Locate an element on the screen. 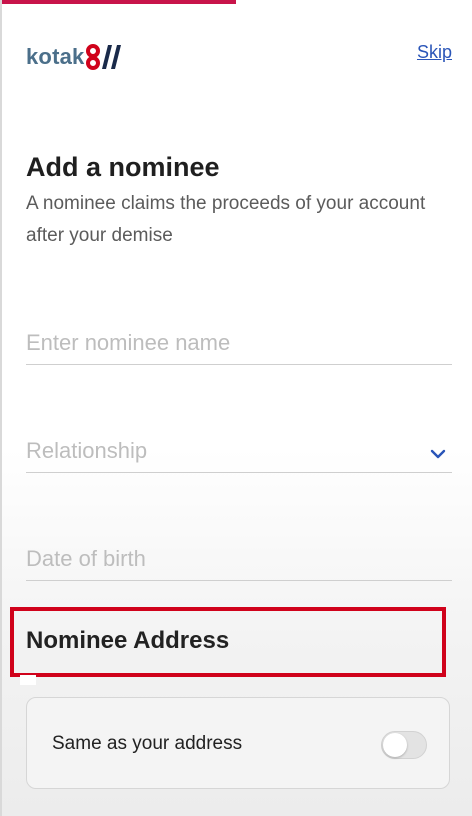 This screenshot has width=472, height=816. nominee-name-field is located at coordinates (239, 342).